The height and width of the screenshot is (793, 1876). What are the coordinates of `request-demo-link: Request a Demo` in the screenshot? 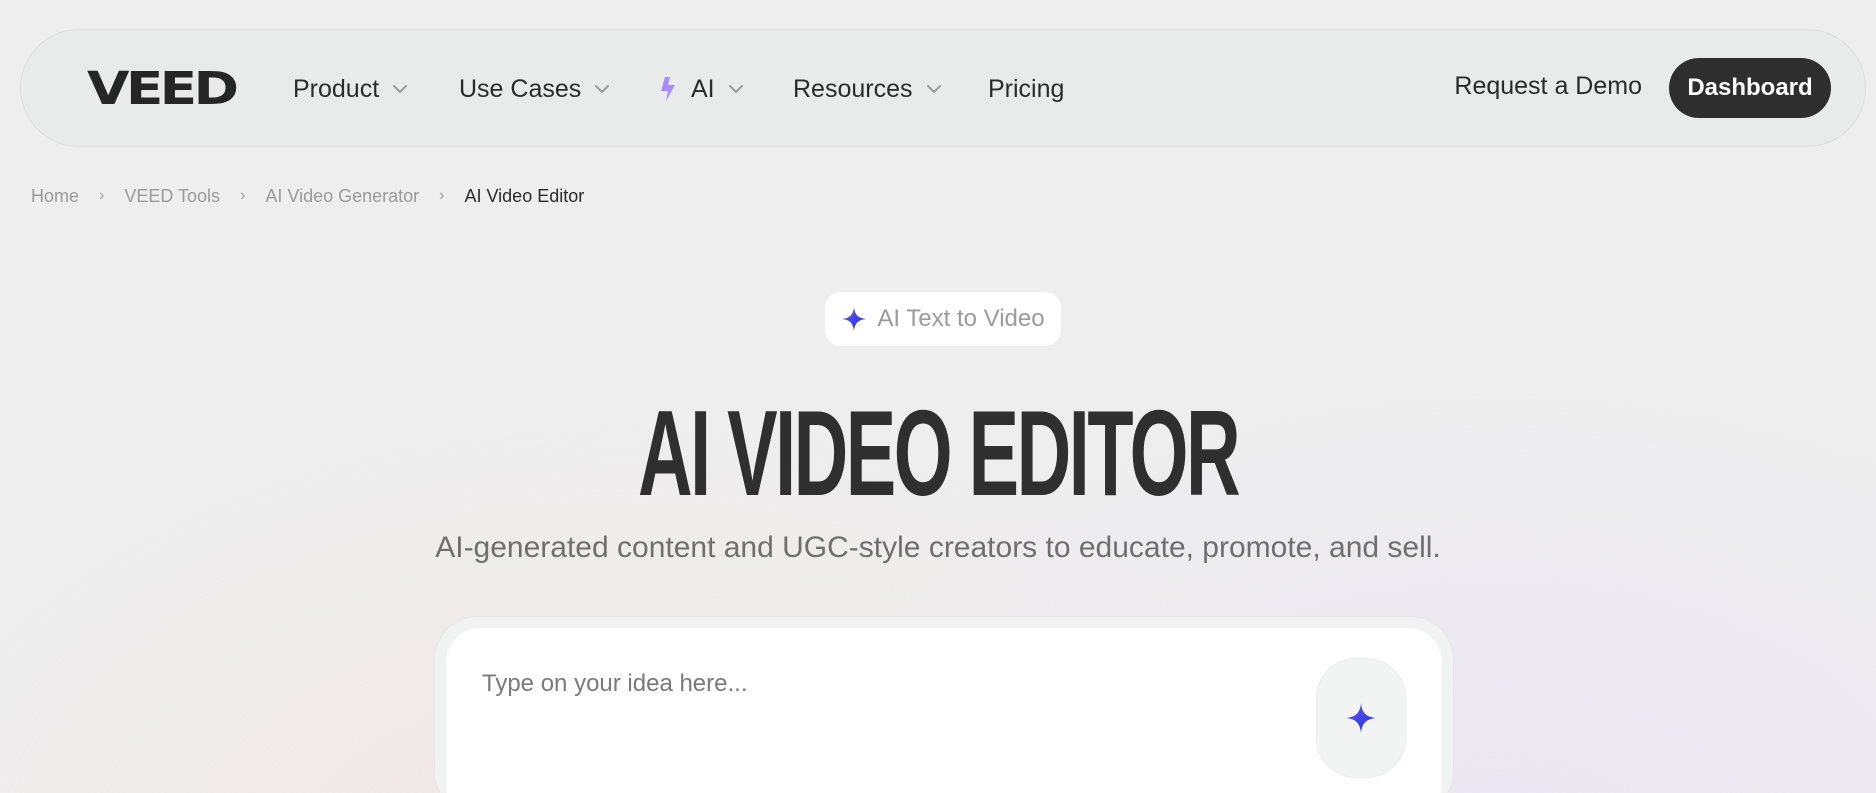 It's located at (1548, 86).